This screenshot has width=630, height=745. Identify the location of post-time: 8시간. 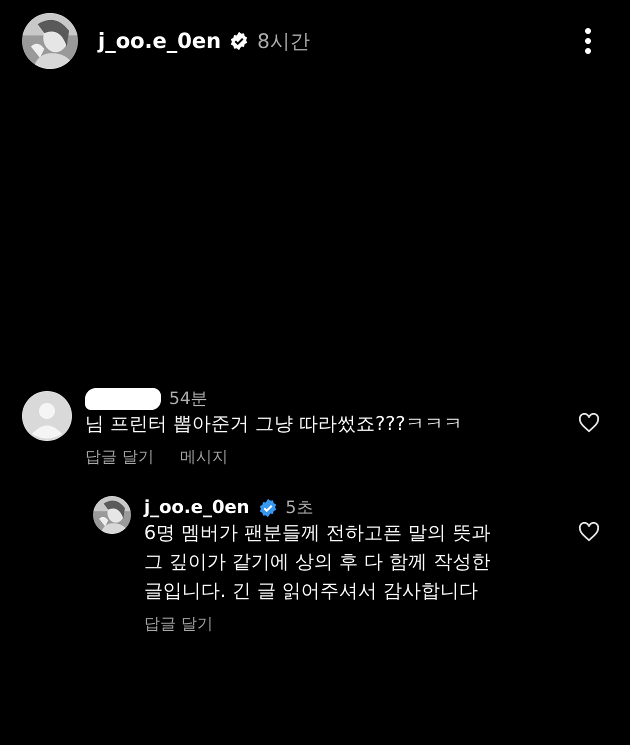
(283, 41).